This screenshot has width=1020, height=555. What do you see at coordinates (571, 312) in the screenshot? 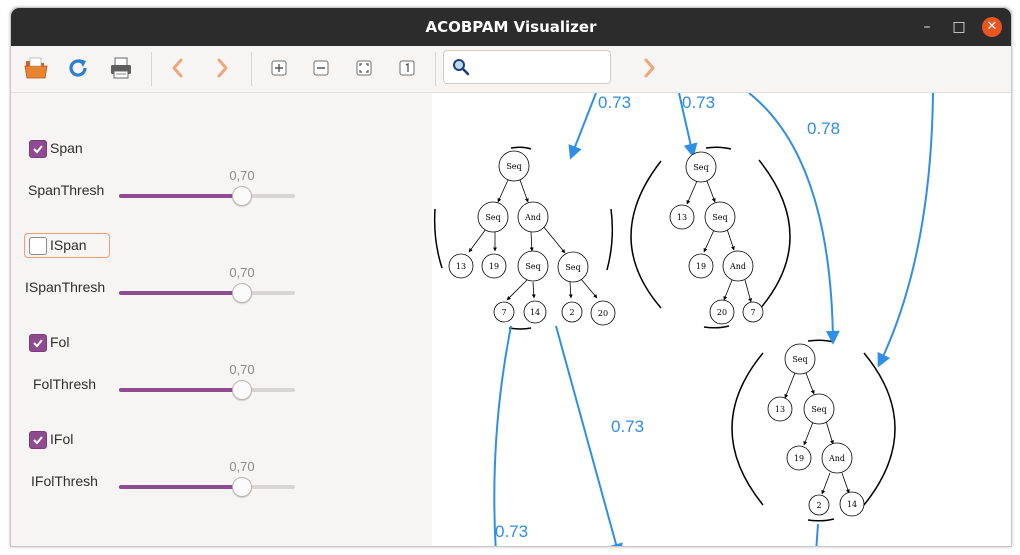
I see `node-label: 2` at bounding box center [571, 312].